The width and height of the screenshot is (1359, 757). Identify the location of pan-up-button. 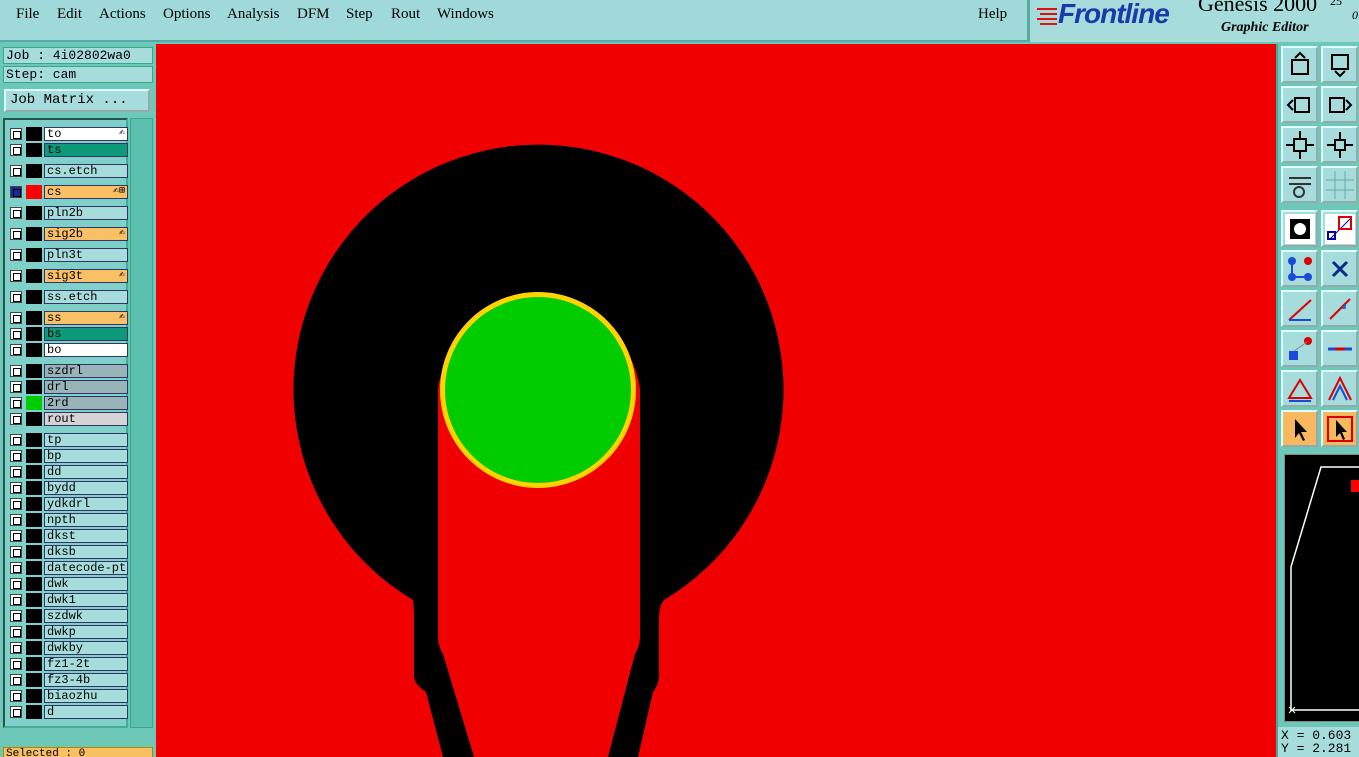
(1299, 64).